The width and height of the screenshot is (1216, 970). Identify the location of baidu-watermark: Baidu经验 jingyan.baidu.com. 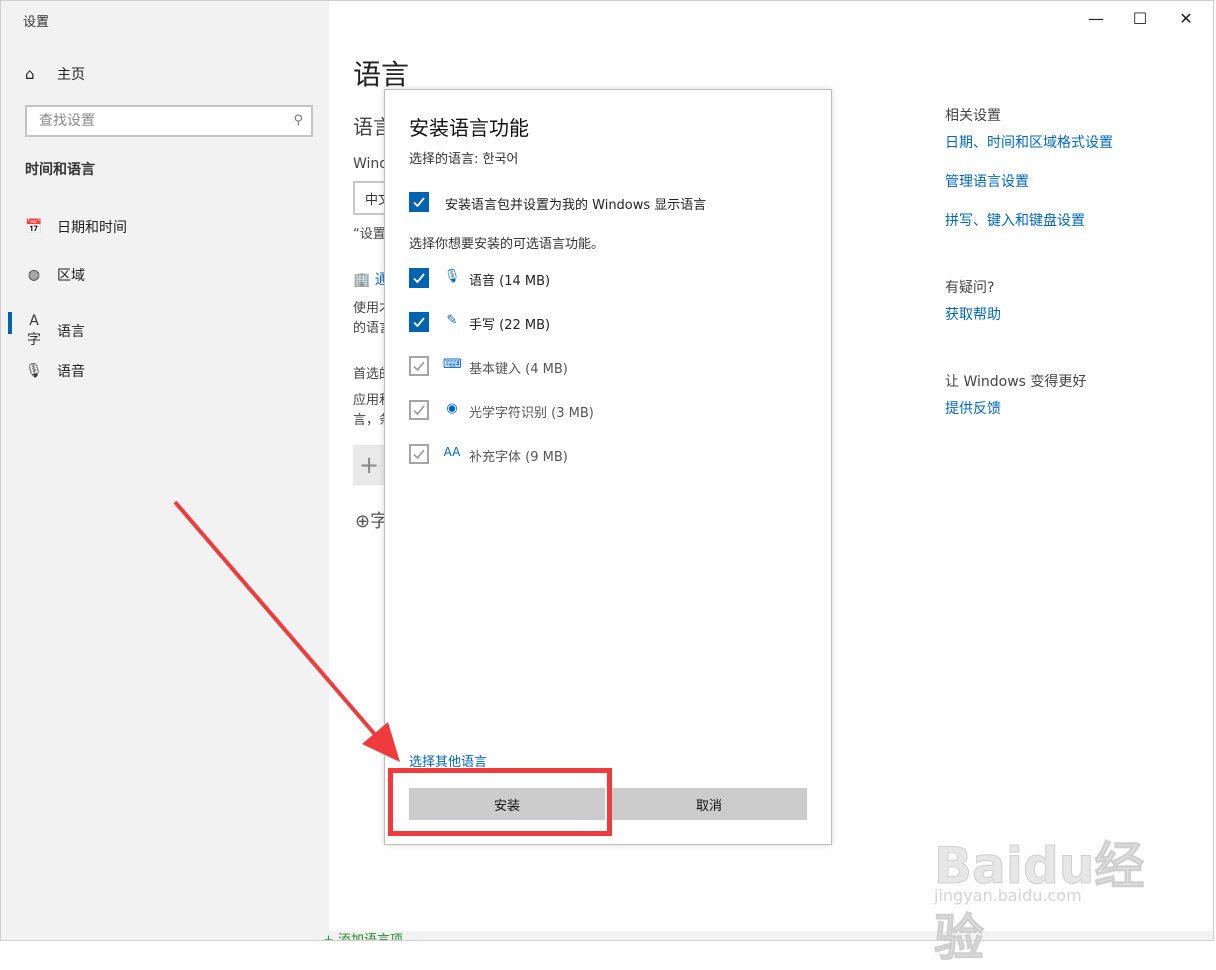
(1046, 888).